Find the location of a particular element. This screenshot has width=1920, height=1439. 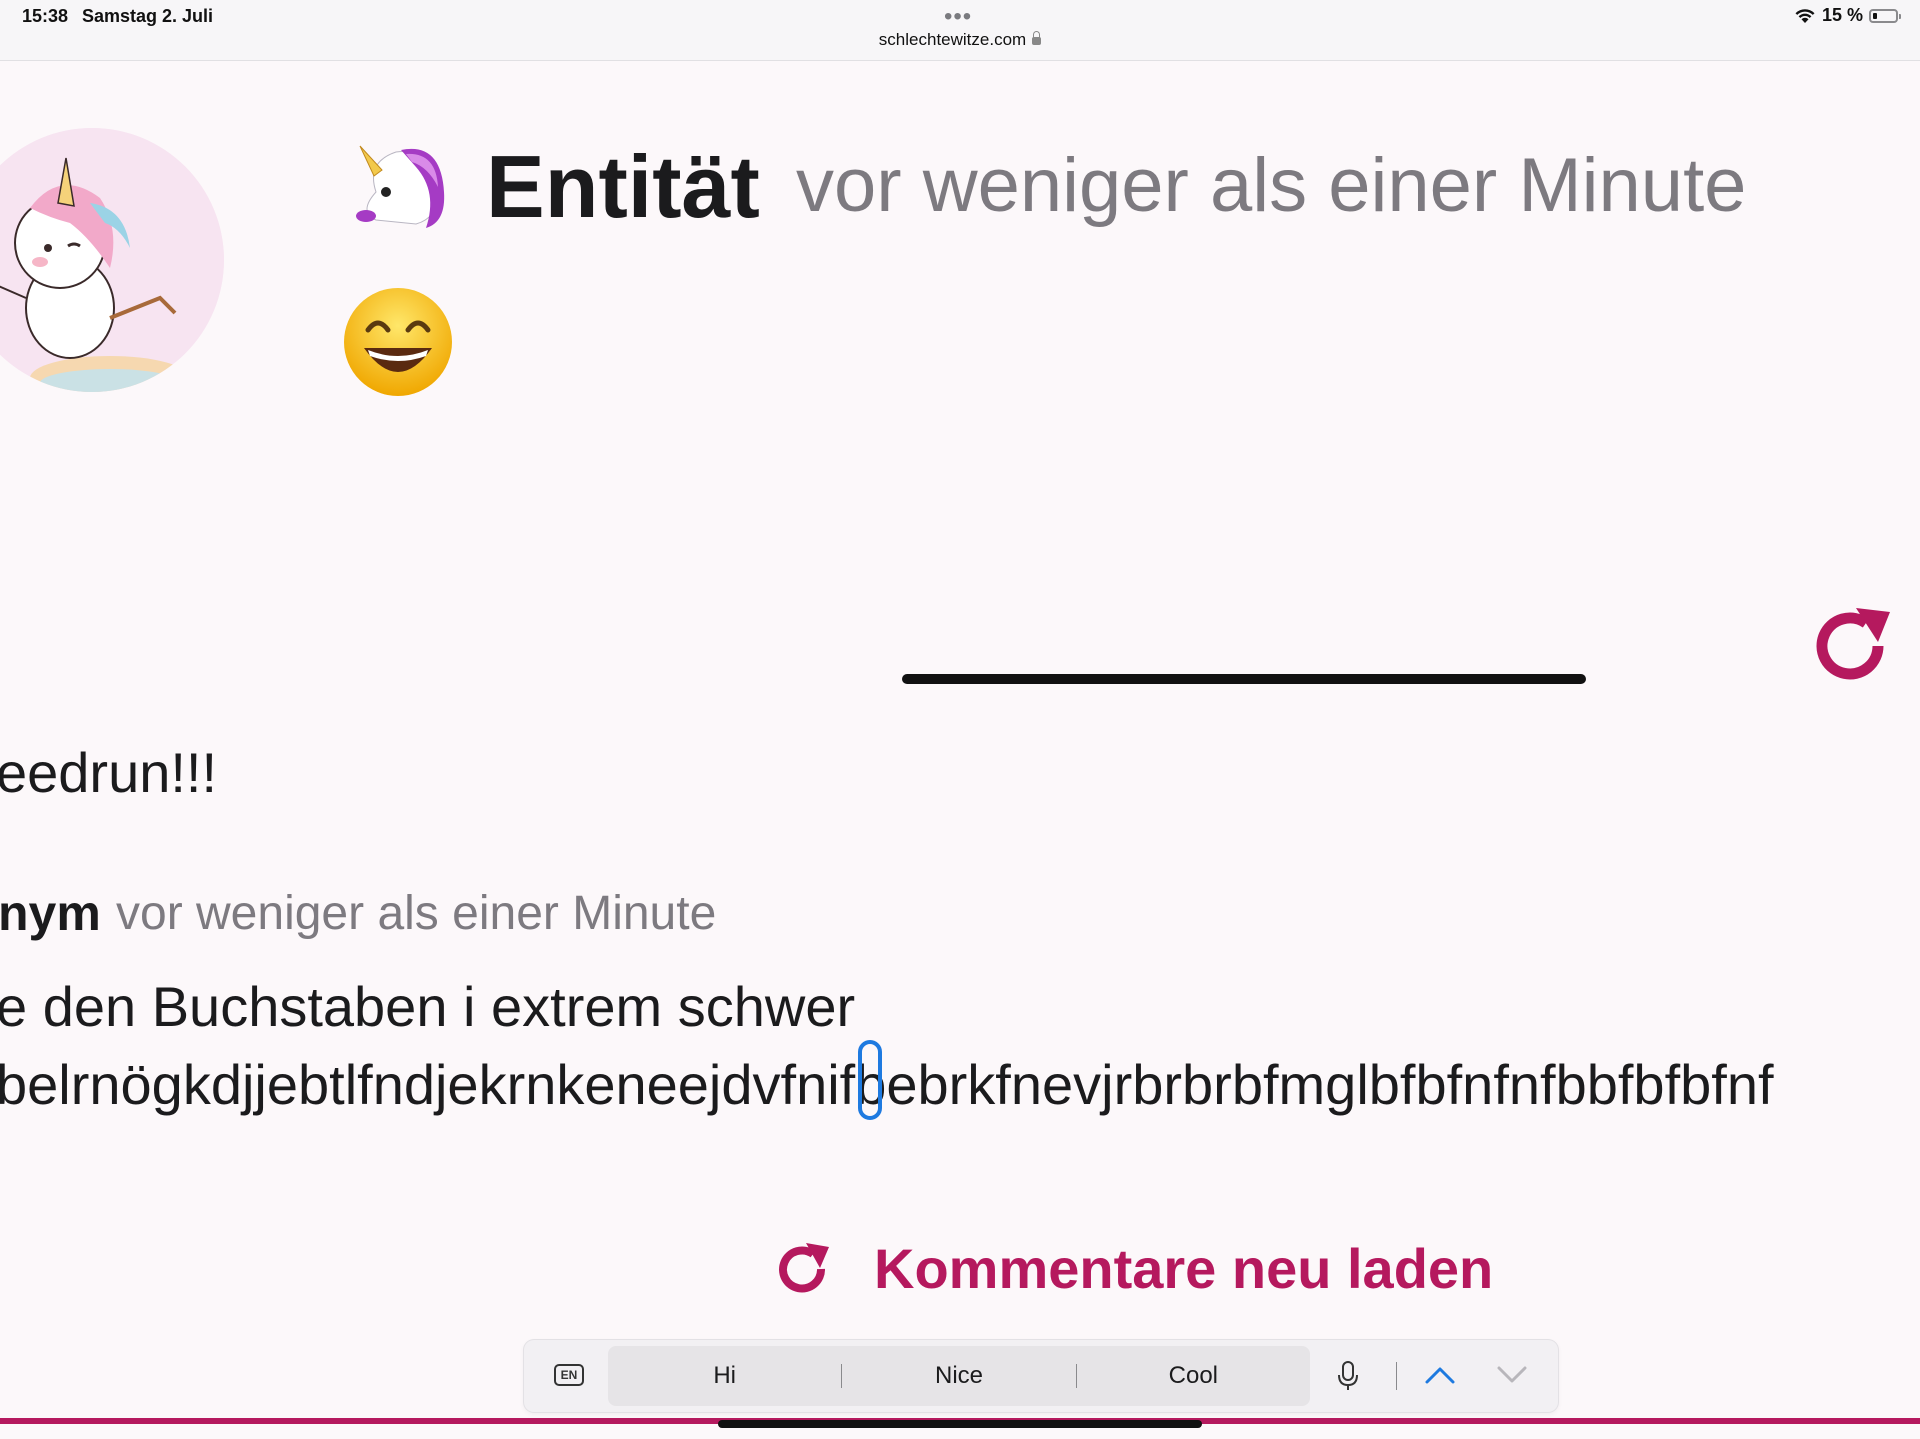

status-indicators: 15 % is located at coordinates (1847, 15).